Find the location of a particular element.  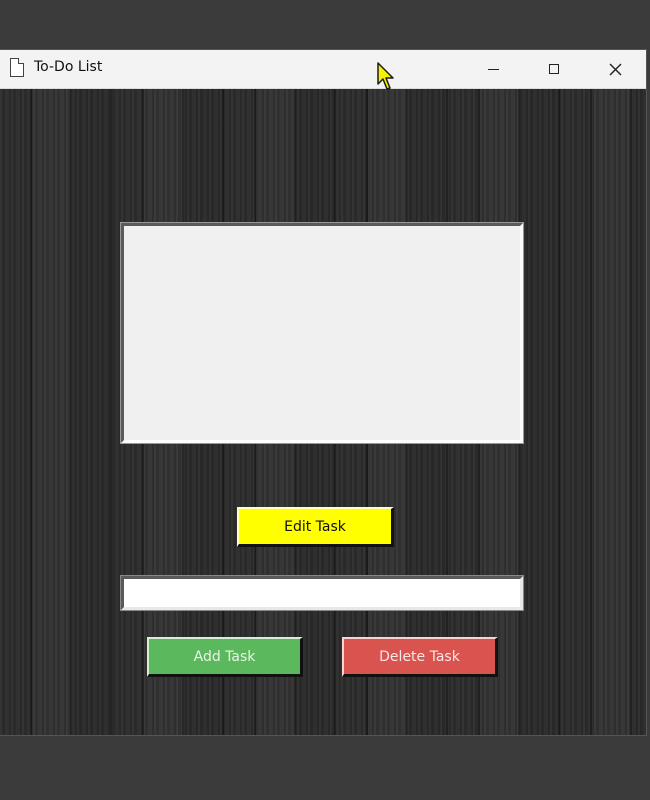

maximize-icon is located at coordinates (554, 69).